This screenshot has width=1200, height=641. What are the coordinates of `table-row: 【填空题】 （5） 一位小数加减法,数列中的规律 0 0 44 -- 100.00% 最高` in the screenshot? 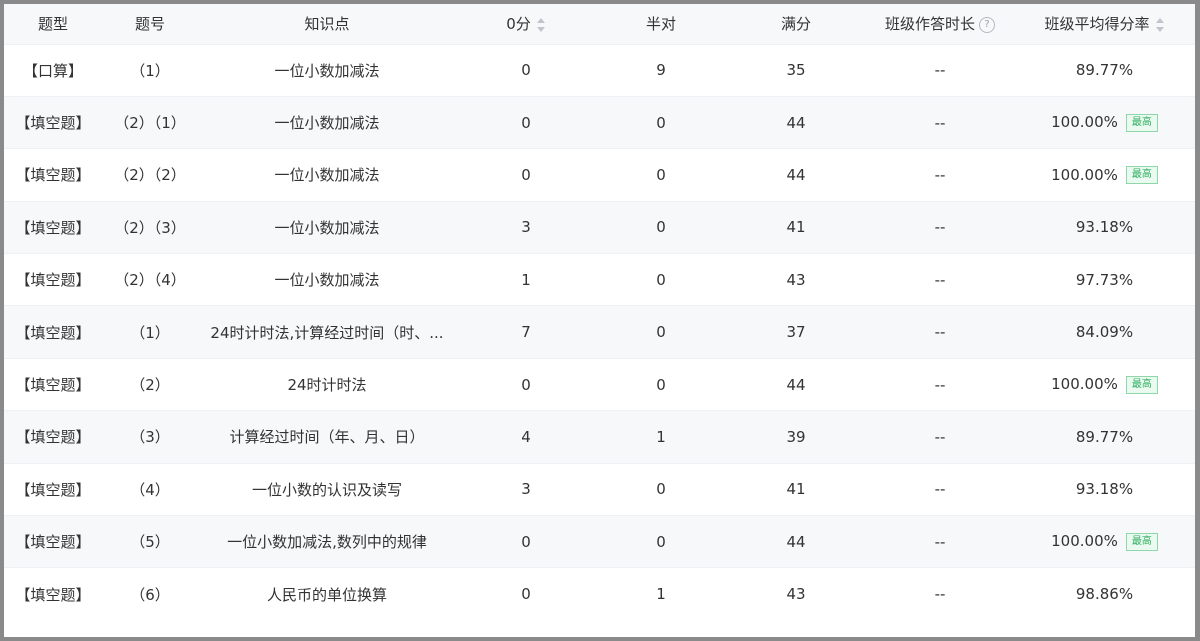 It's located at (599, 541).